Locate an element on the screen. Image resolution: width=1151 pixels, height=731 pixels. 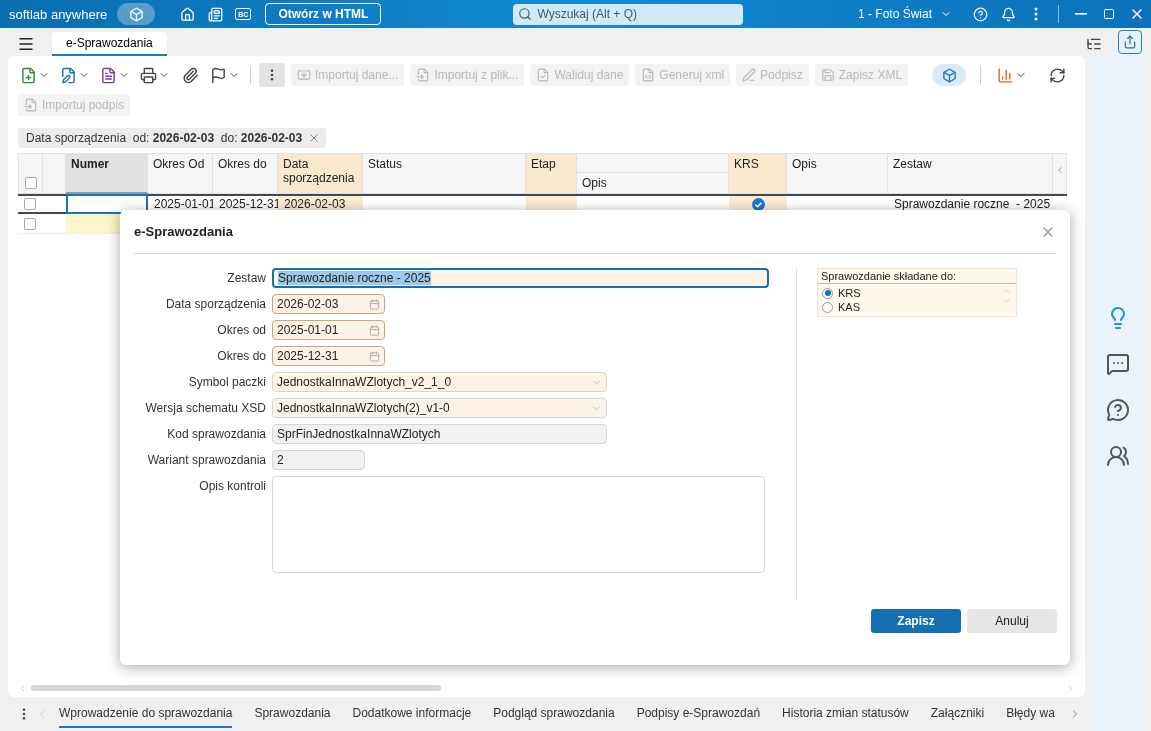
cancel-button: Anuluj is located at coordinates (1012, 621).